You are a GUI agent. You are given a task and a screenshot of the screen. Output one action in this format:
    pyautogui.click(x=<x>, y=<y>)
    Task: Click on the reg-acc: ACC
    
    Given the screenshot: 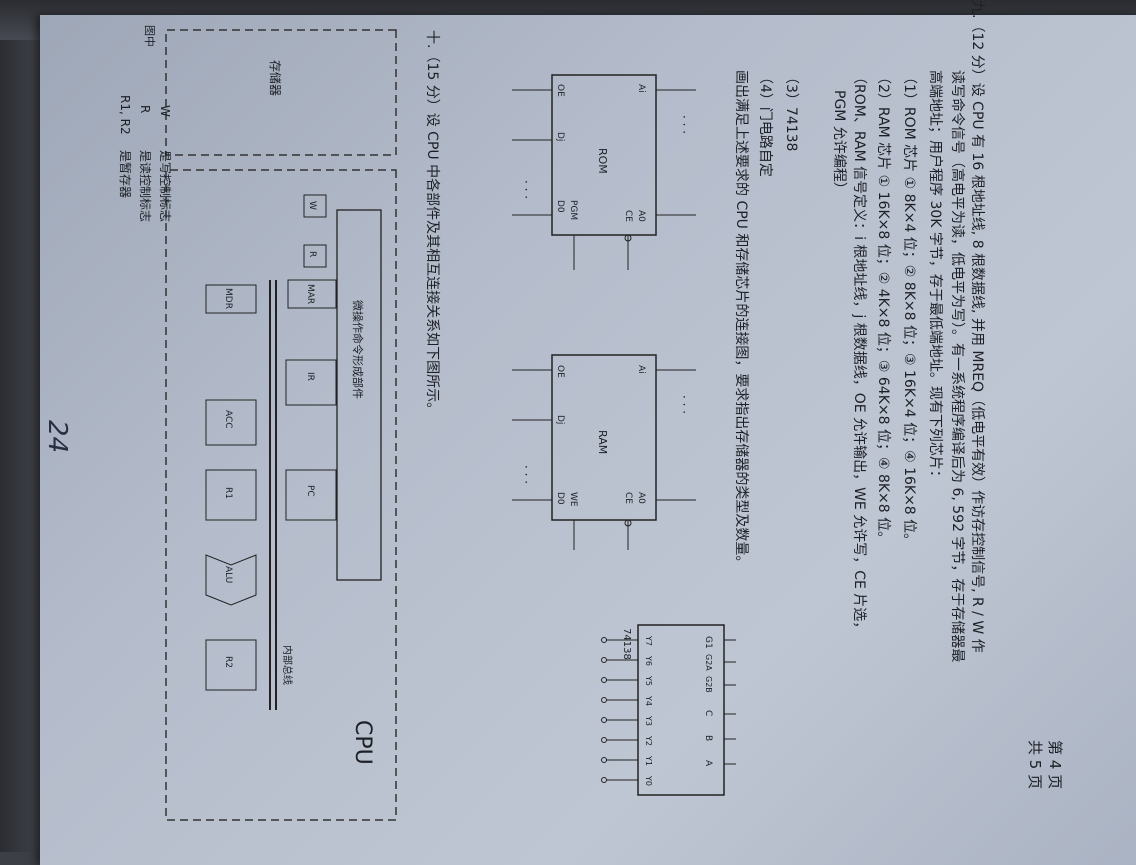 What is the action you would take?
    pyautogui.click(x=231, y=422)
    